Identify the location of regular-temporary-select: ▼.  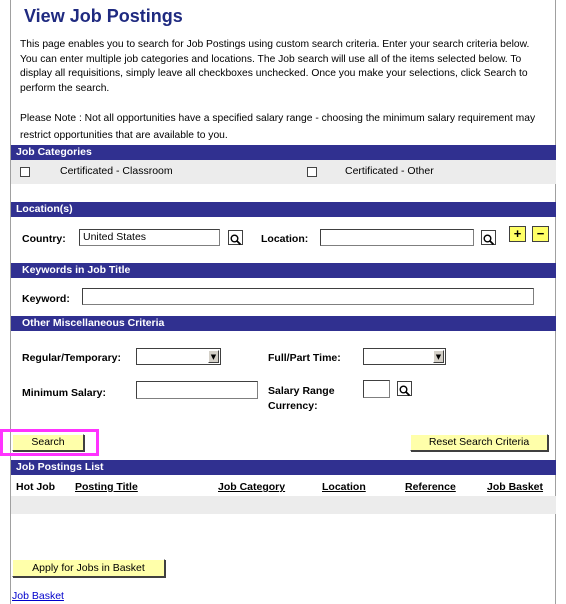
(178, 356).